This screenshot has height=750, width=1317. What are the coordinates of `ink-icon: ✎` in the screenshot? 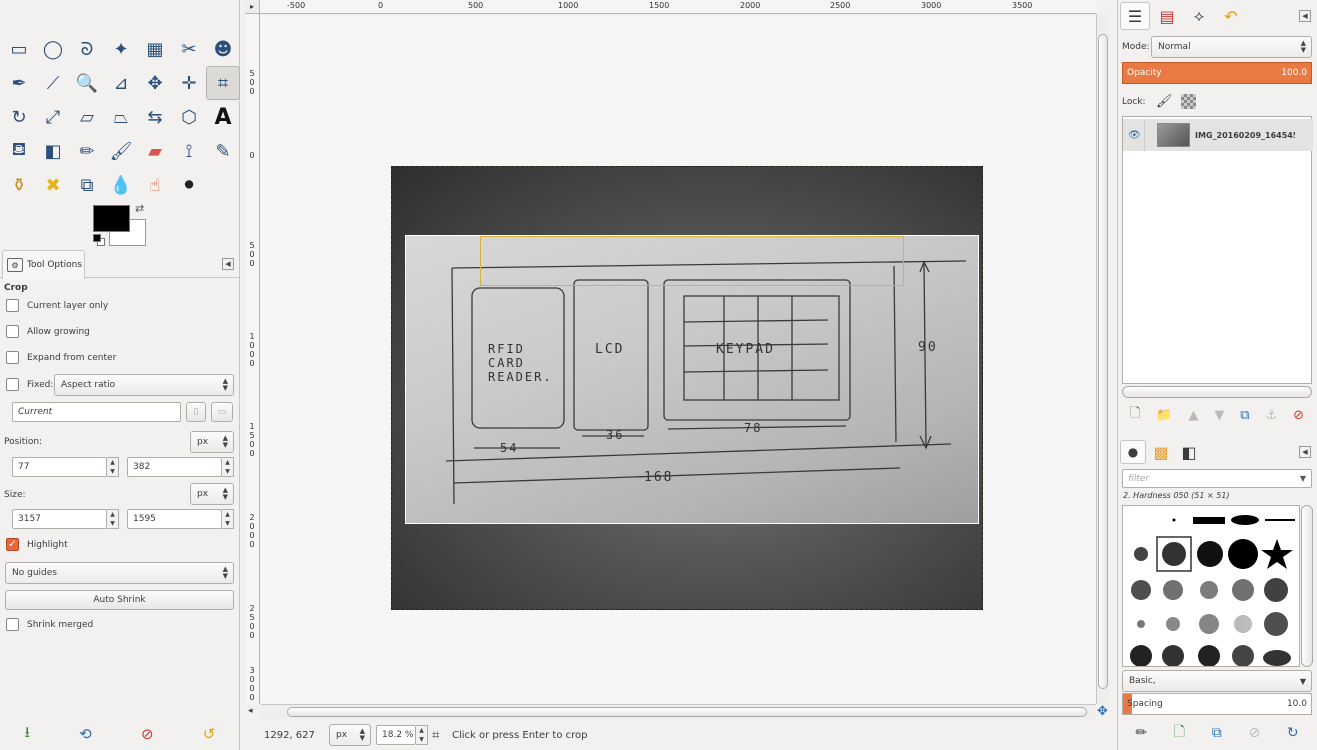 It's located at (223, 151).